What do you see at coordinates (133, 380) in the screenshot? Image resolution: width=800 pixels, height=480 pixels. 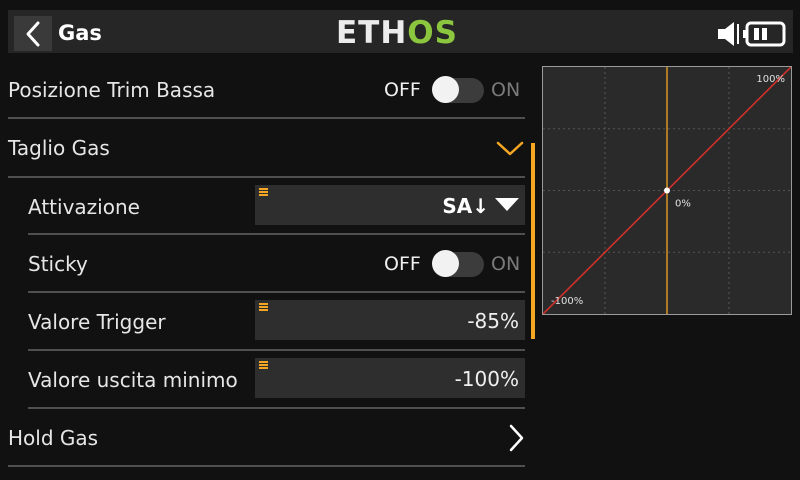 I see `min-output-label: Valore uscita minimo` at bounding box center [133, 380].